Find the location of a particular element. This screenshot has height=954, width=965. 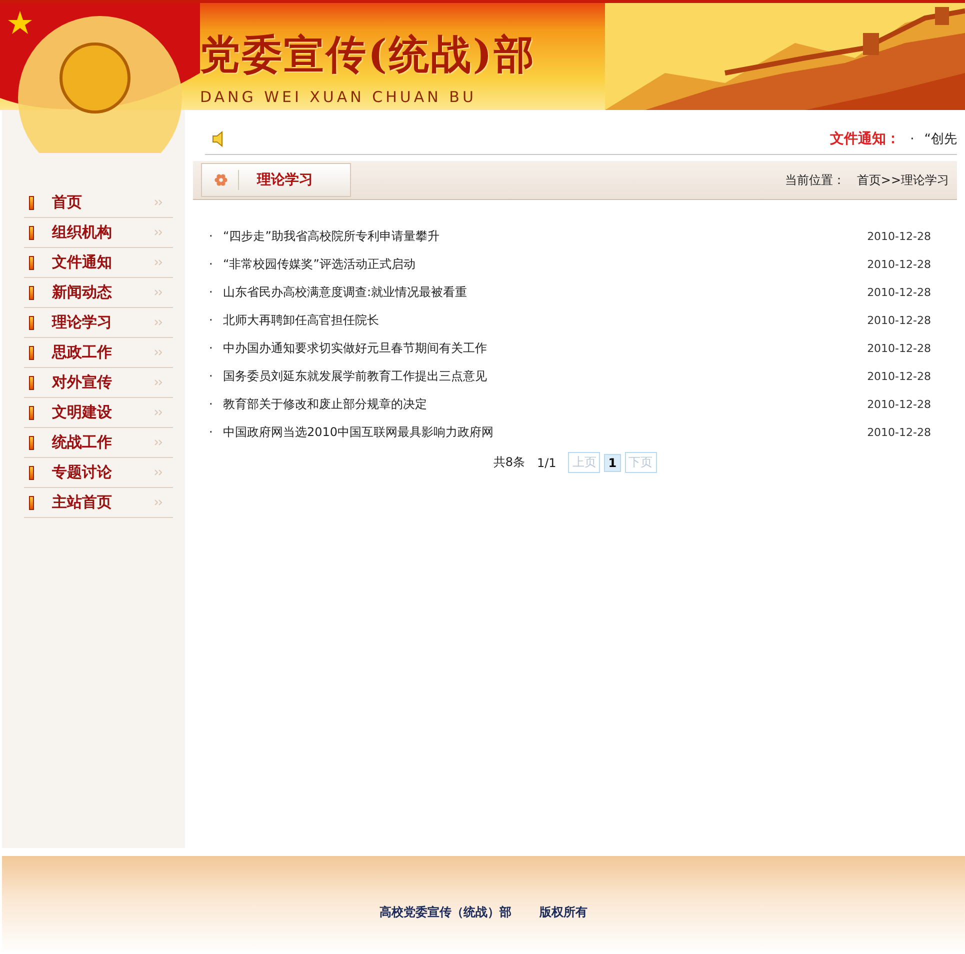

total-count: 共8条 is located at coordinates (509, 462).